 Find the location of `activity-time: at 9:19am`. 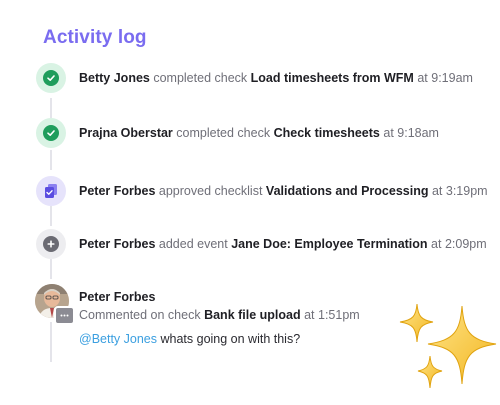

activity-time: at 9:19am is located at coordinates (445, 78).